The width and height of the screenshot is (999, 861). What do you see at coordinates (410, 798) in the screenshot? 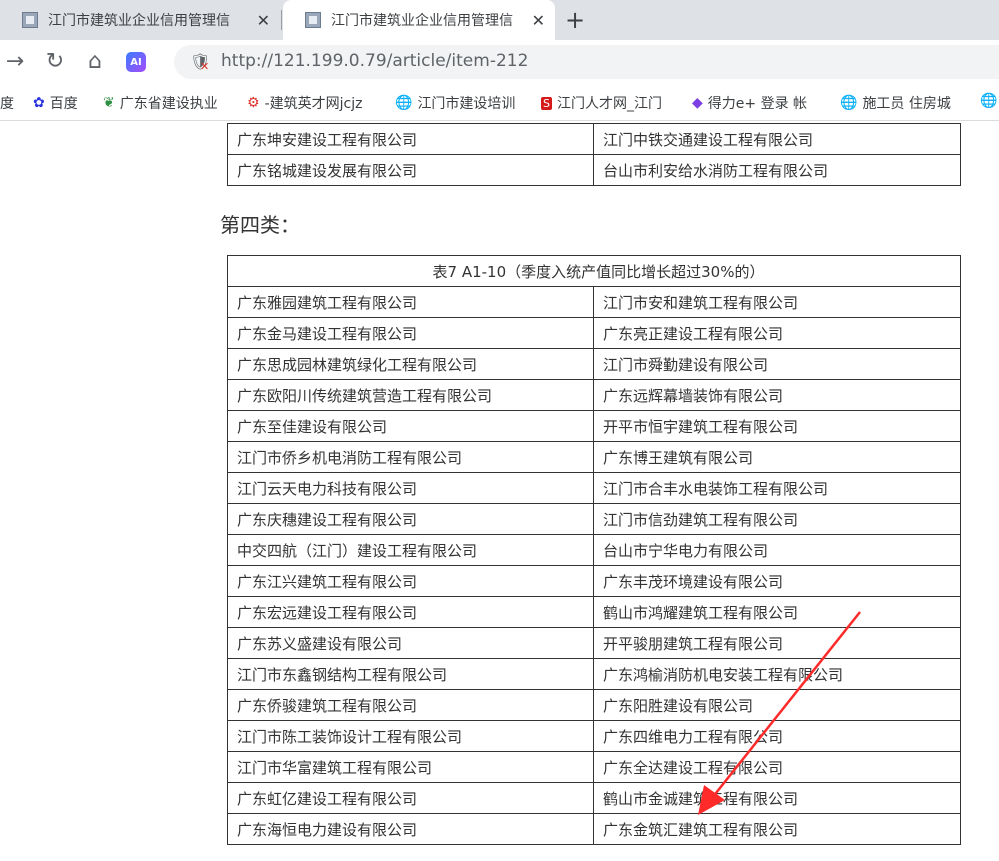
I see `table-cell: 广东虹亿建设工程有限公司` at bounding box center [410, 798].